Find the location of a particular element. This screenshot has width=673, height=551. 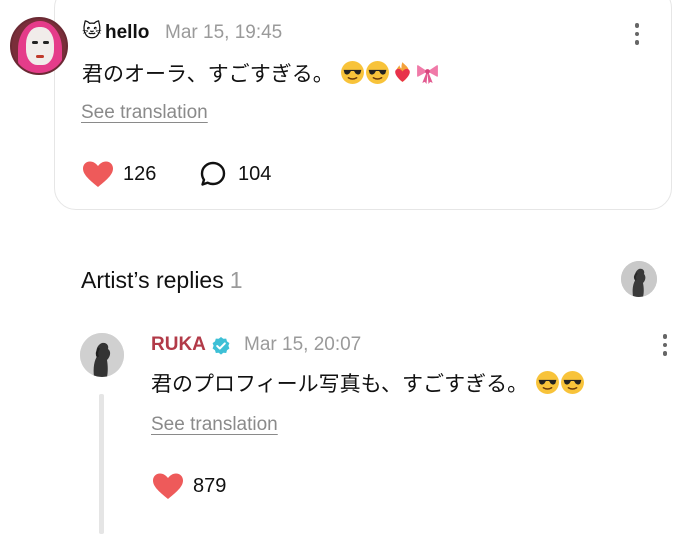

more-options-icon is located at coordinates (637, 35).